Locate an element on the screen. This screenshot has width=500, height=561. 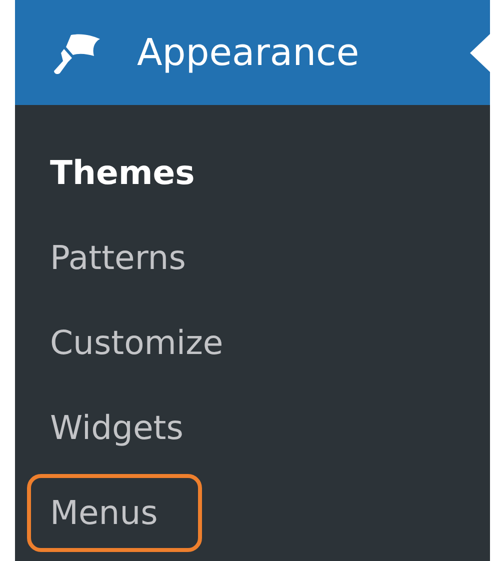
submenu-link: Patterns is located at coordinates (128, 257).